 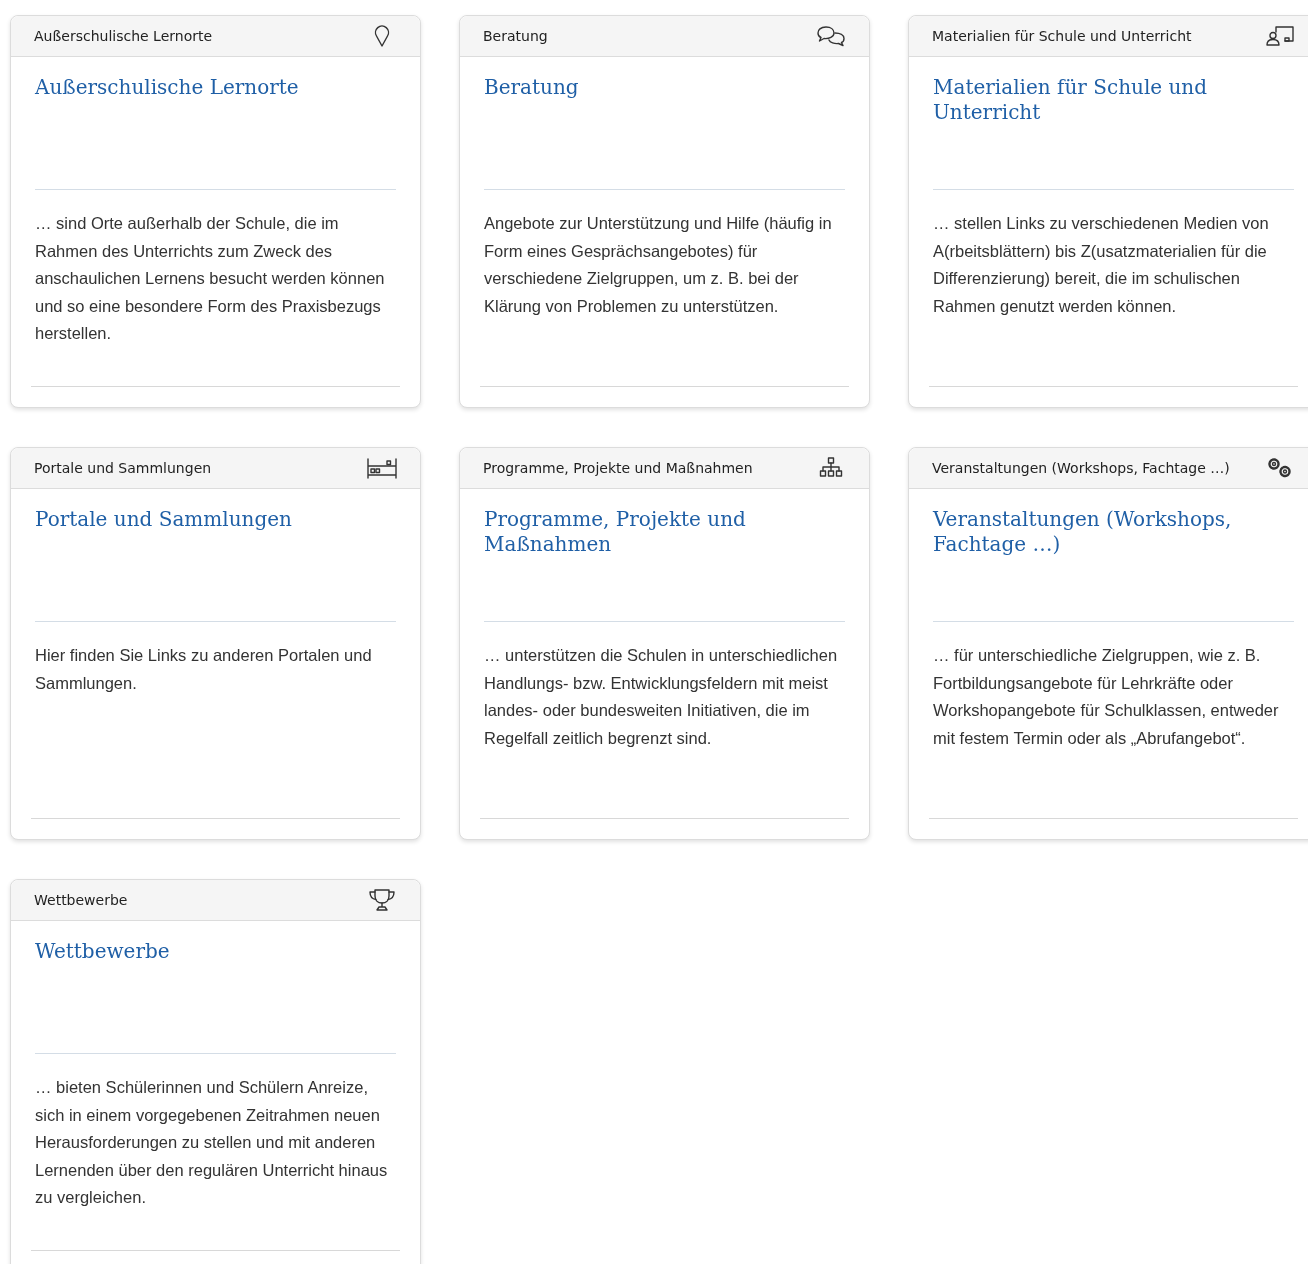 What do you see at coordinates (382, 468) in the screenshot?
I see `shelf-icon` at bounding box center [382, 468].